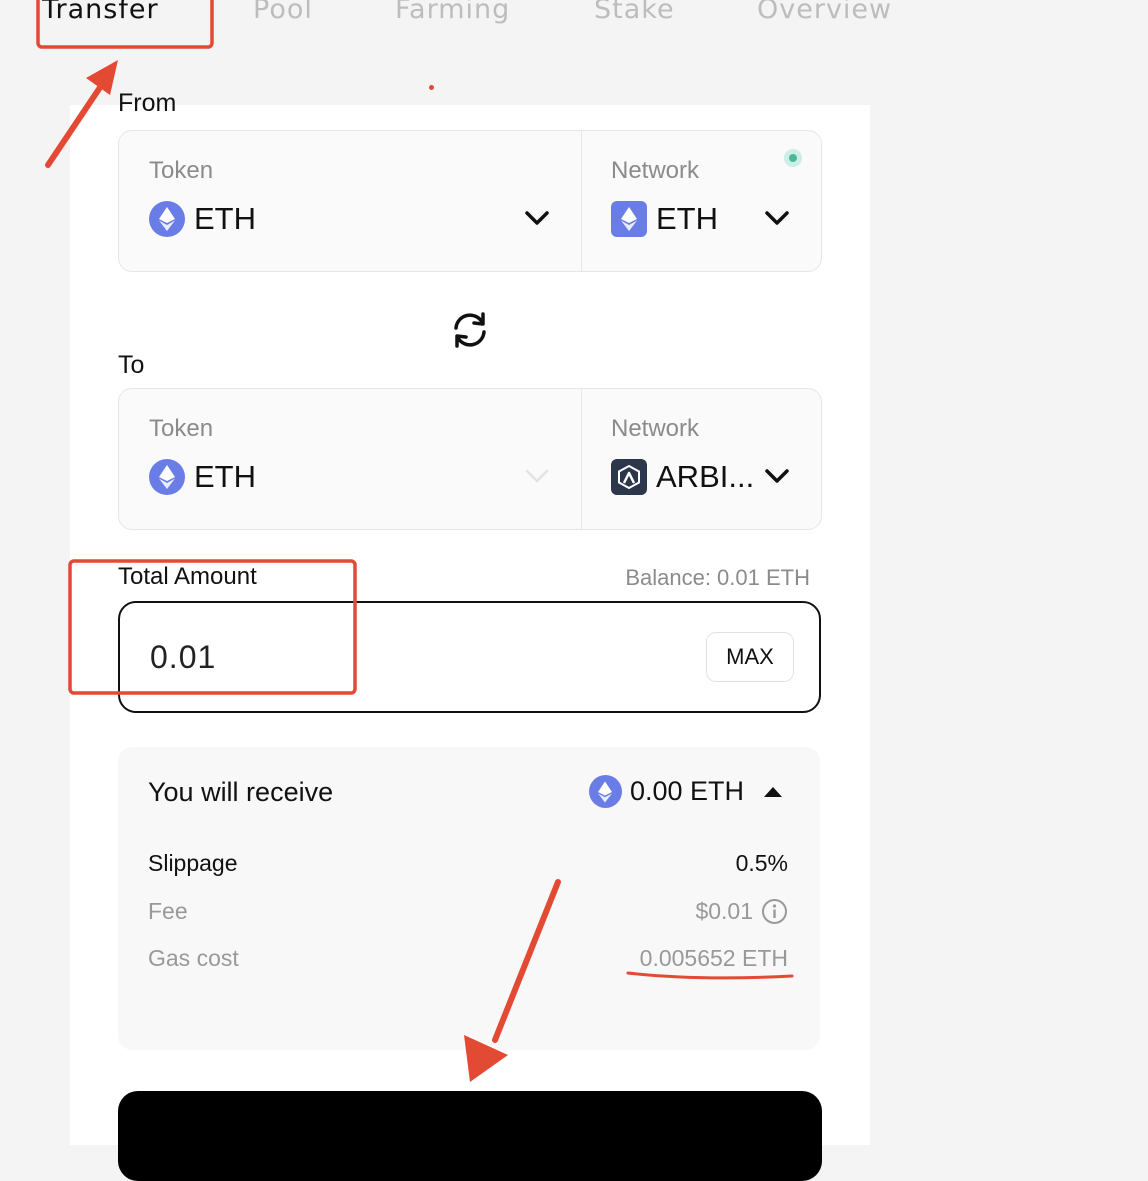 The image size is (1148, 1181). Describe the element at coordinates (470, 1136) in the screenshot. I see `confirm-button` at that location.